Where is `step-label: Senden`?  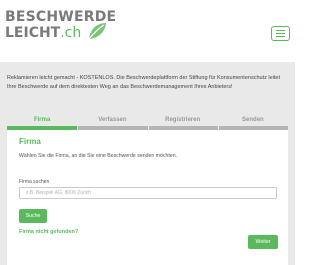
step-label: Senden is located at coordinates (253, 120).